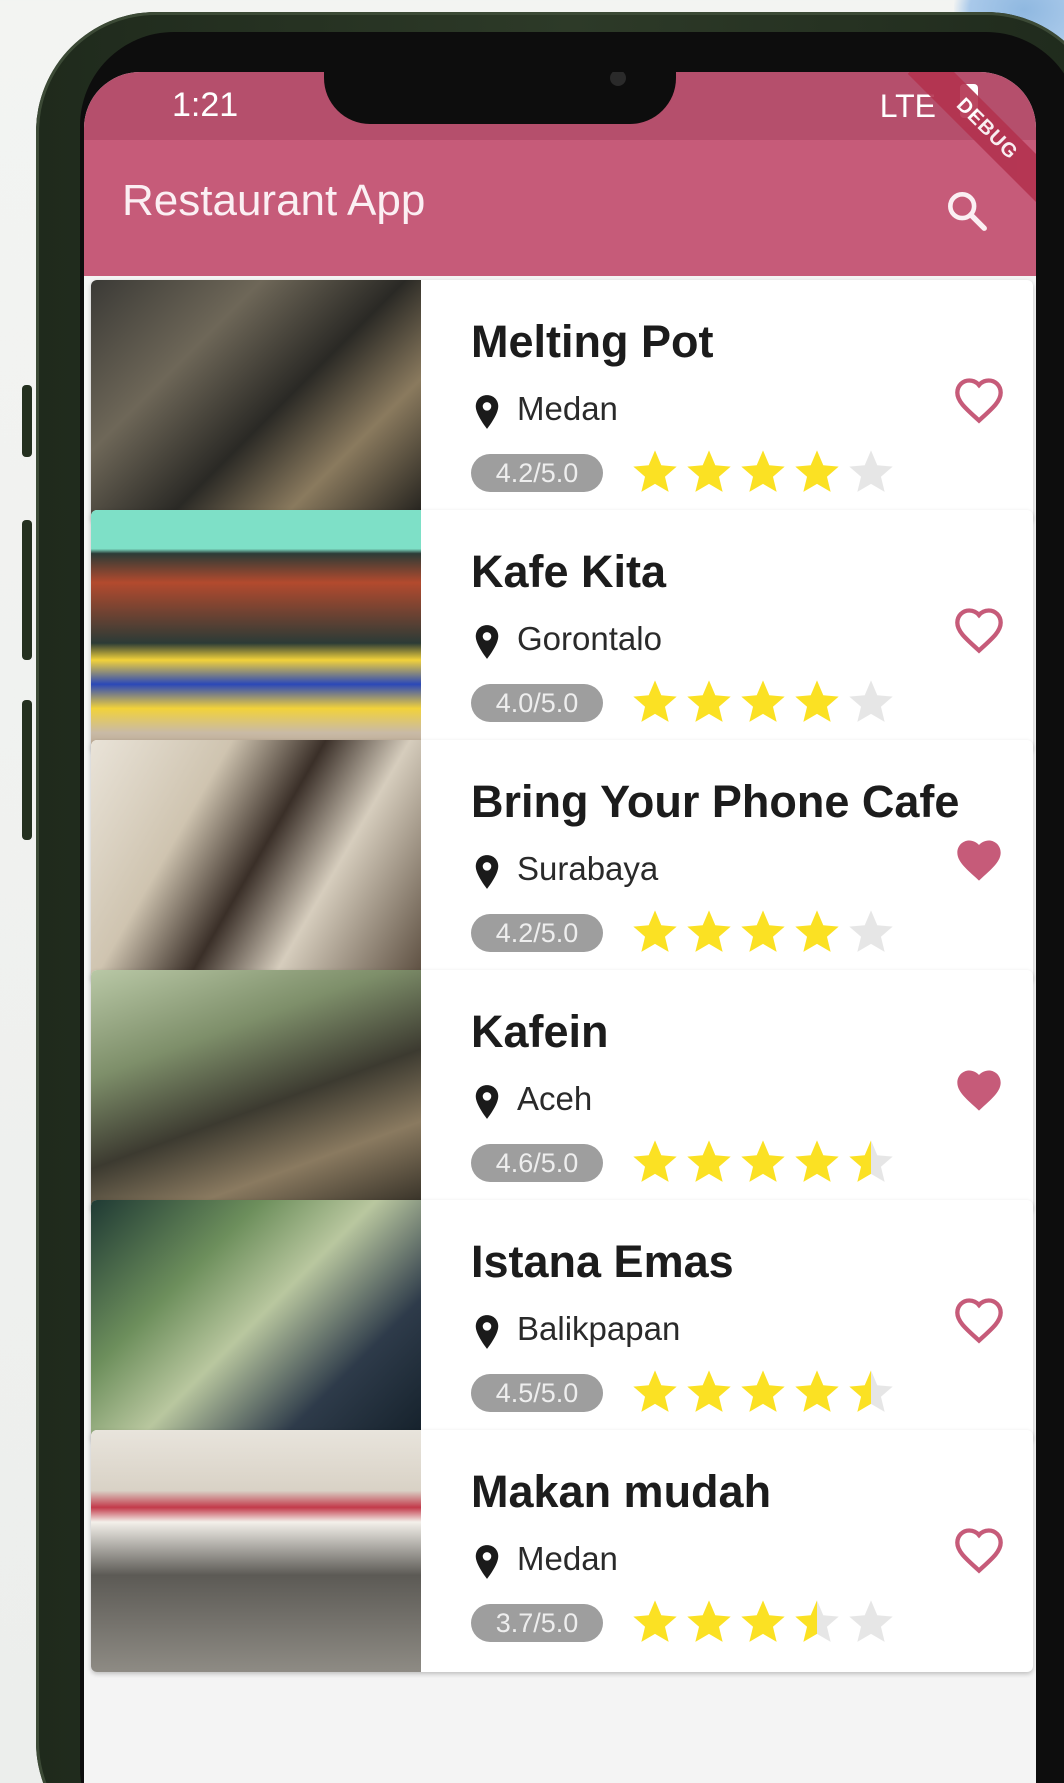  Describe the element at coordinates (537, 1393) in the screenshot. I see `rating-badge: 4.5/5.0` at that location.